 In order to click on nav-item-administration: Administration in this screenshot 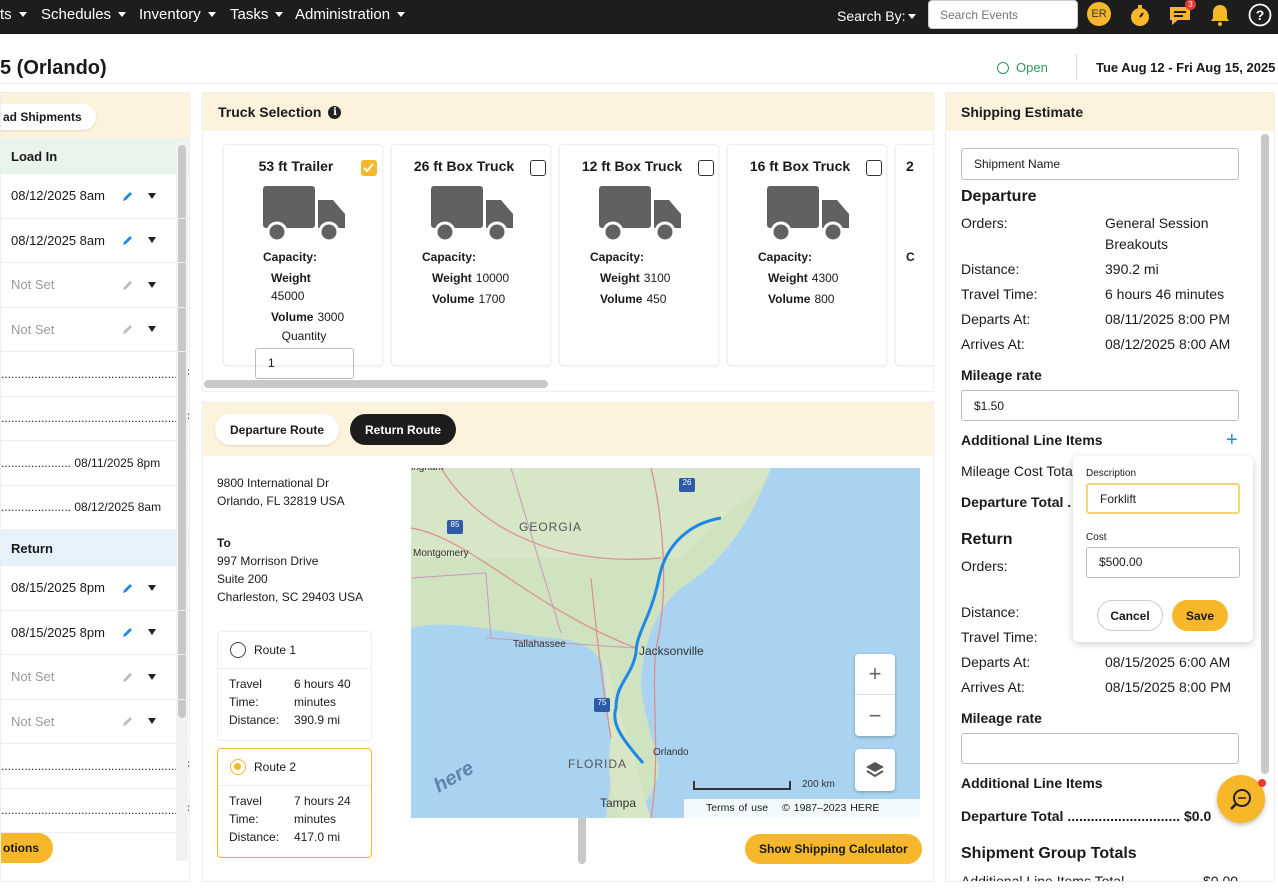, I will do `click(350, 14)`.